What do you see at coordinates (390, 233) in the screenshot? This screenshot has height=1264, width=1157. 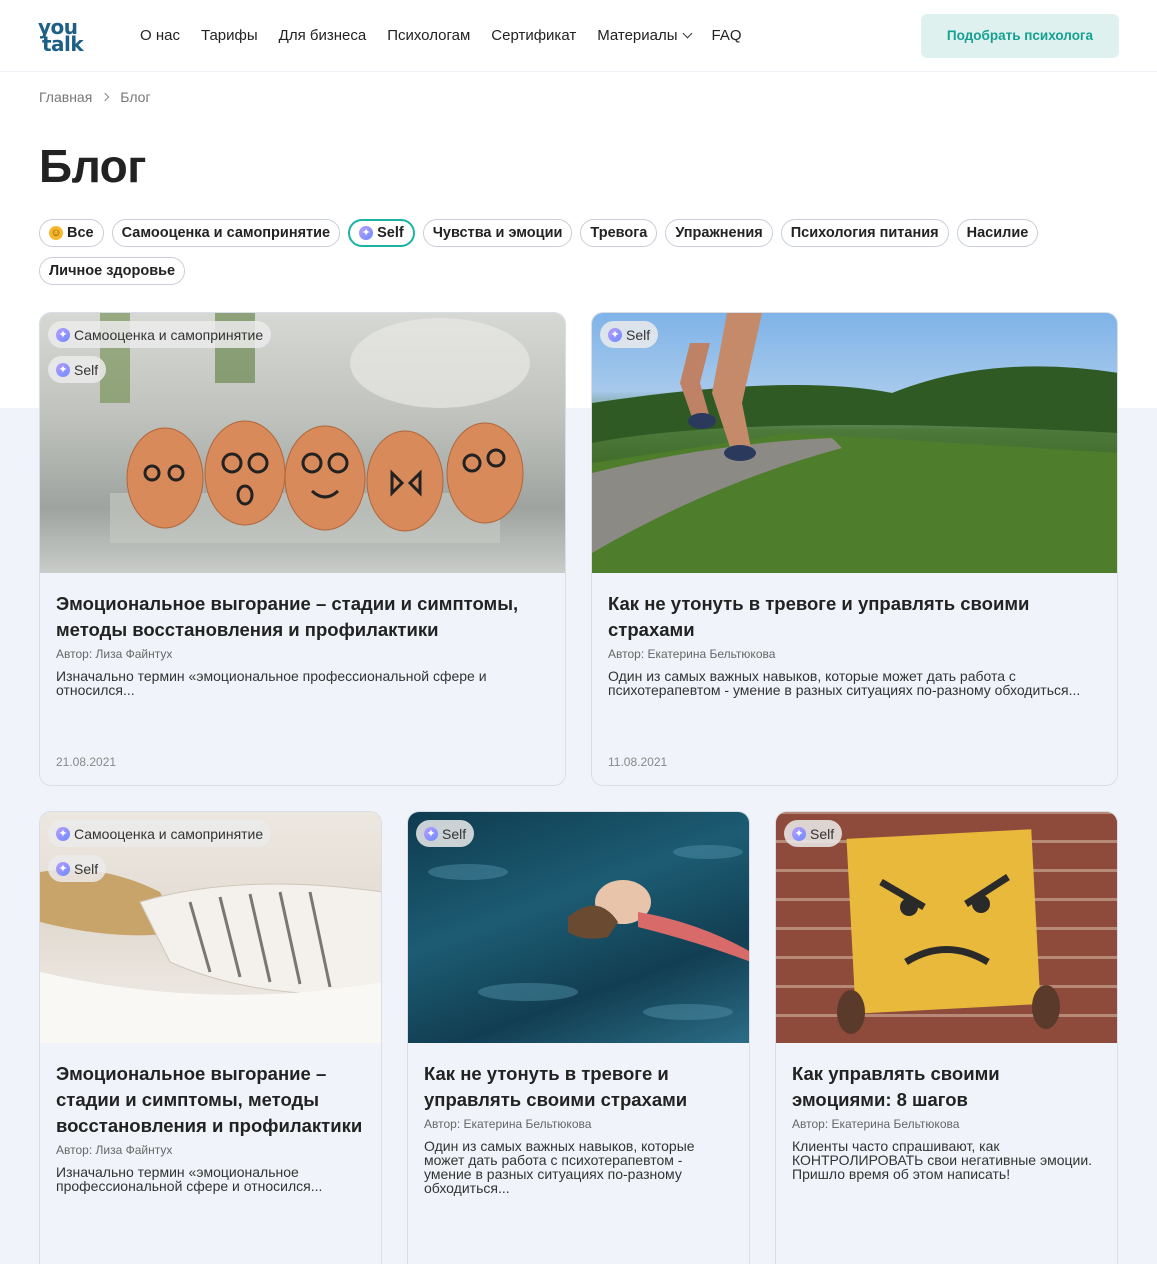 I see `category-chip-label: Self` at bounding box center [390, 233].